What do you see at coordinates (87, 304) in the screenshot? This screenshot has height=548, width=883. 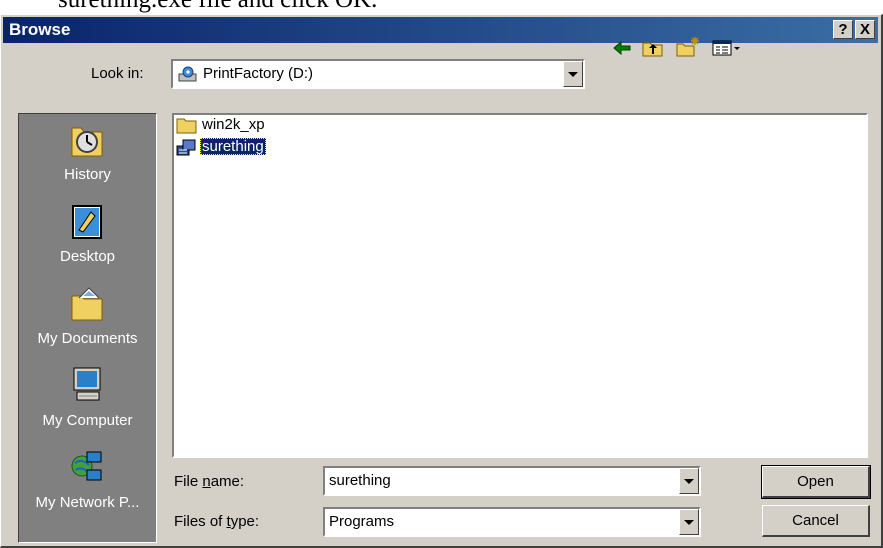 I see `my-documents-icon` at bounding box center [87, 304].